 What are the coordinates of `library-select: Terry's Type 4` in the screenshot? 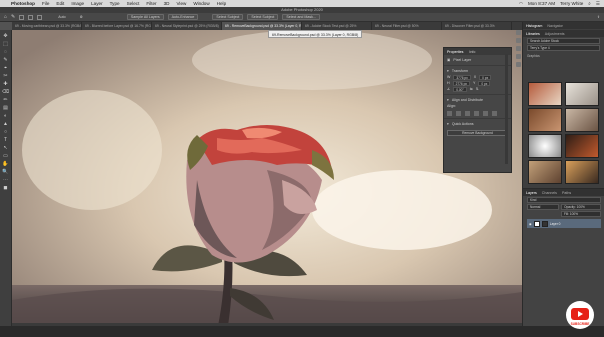 It's located at (563, 48).